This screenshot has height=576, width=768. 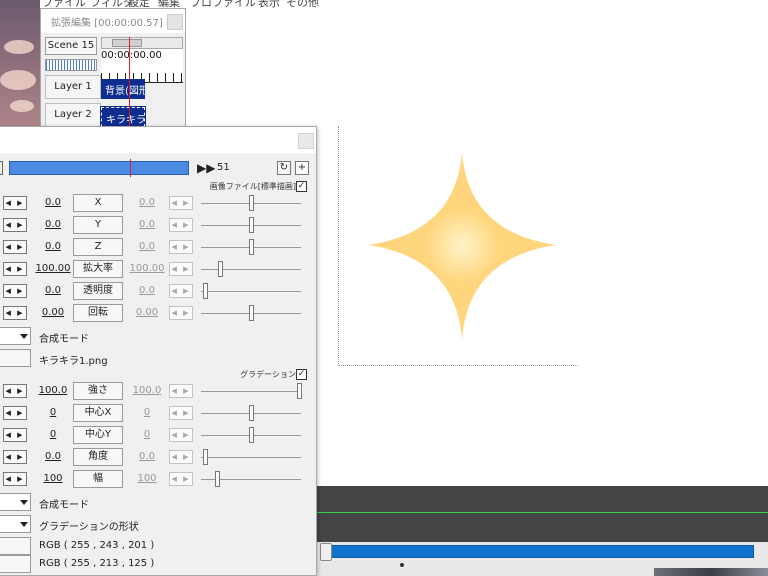 What do you see at coordinates (97, 545) in the screenshot?
I see `color1-value: RGB ( 255 , 243 , 201 )` at bounding box center [97, 545].